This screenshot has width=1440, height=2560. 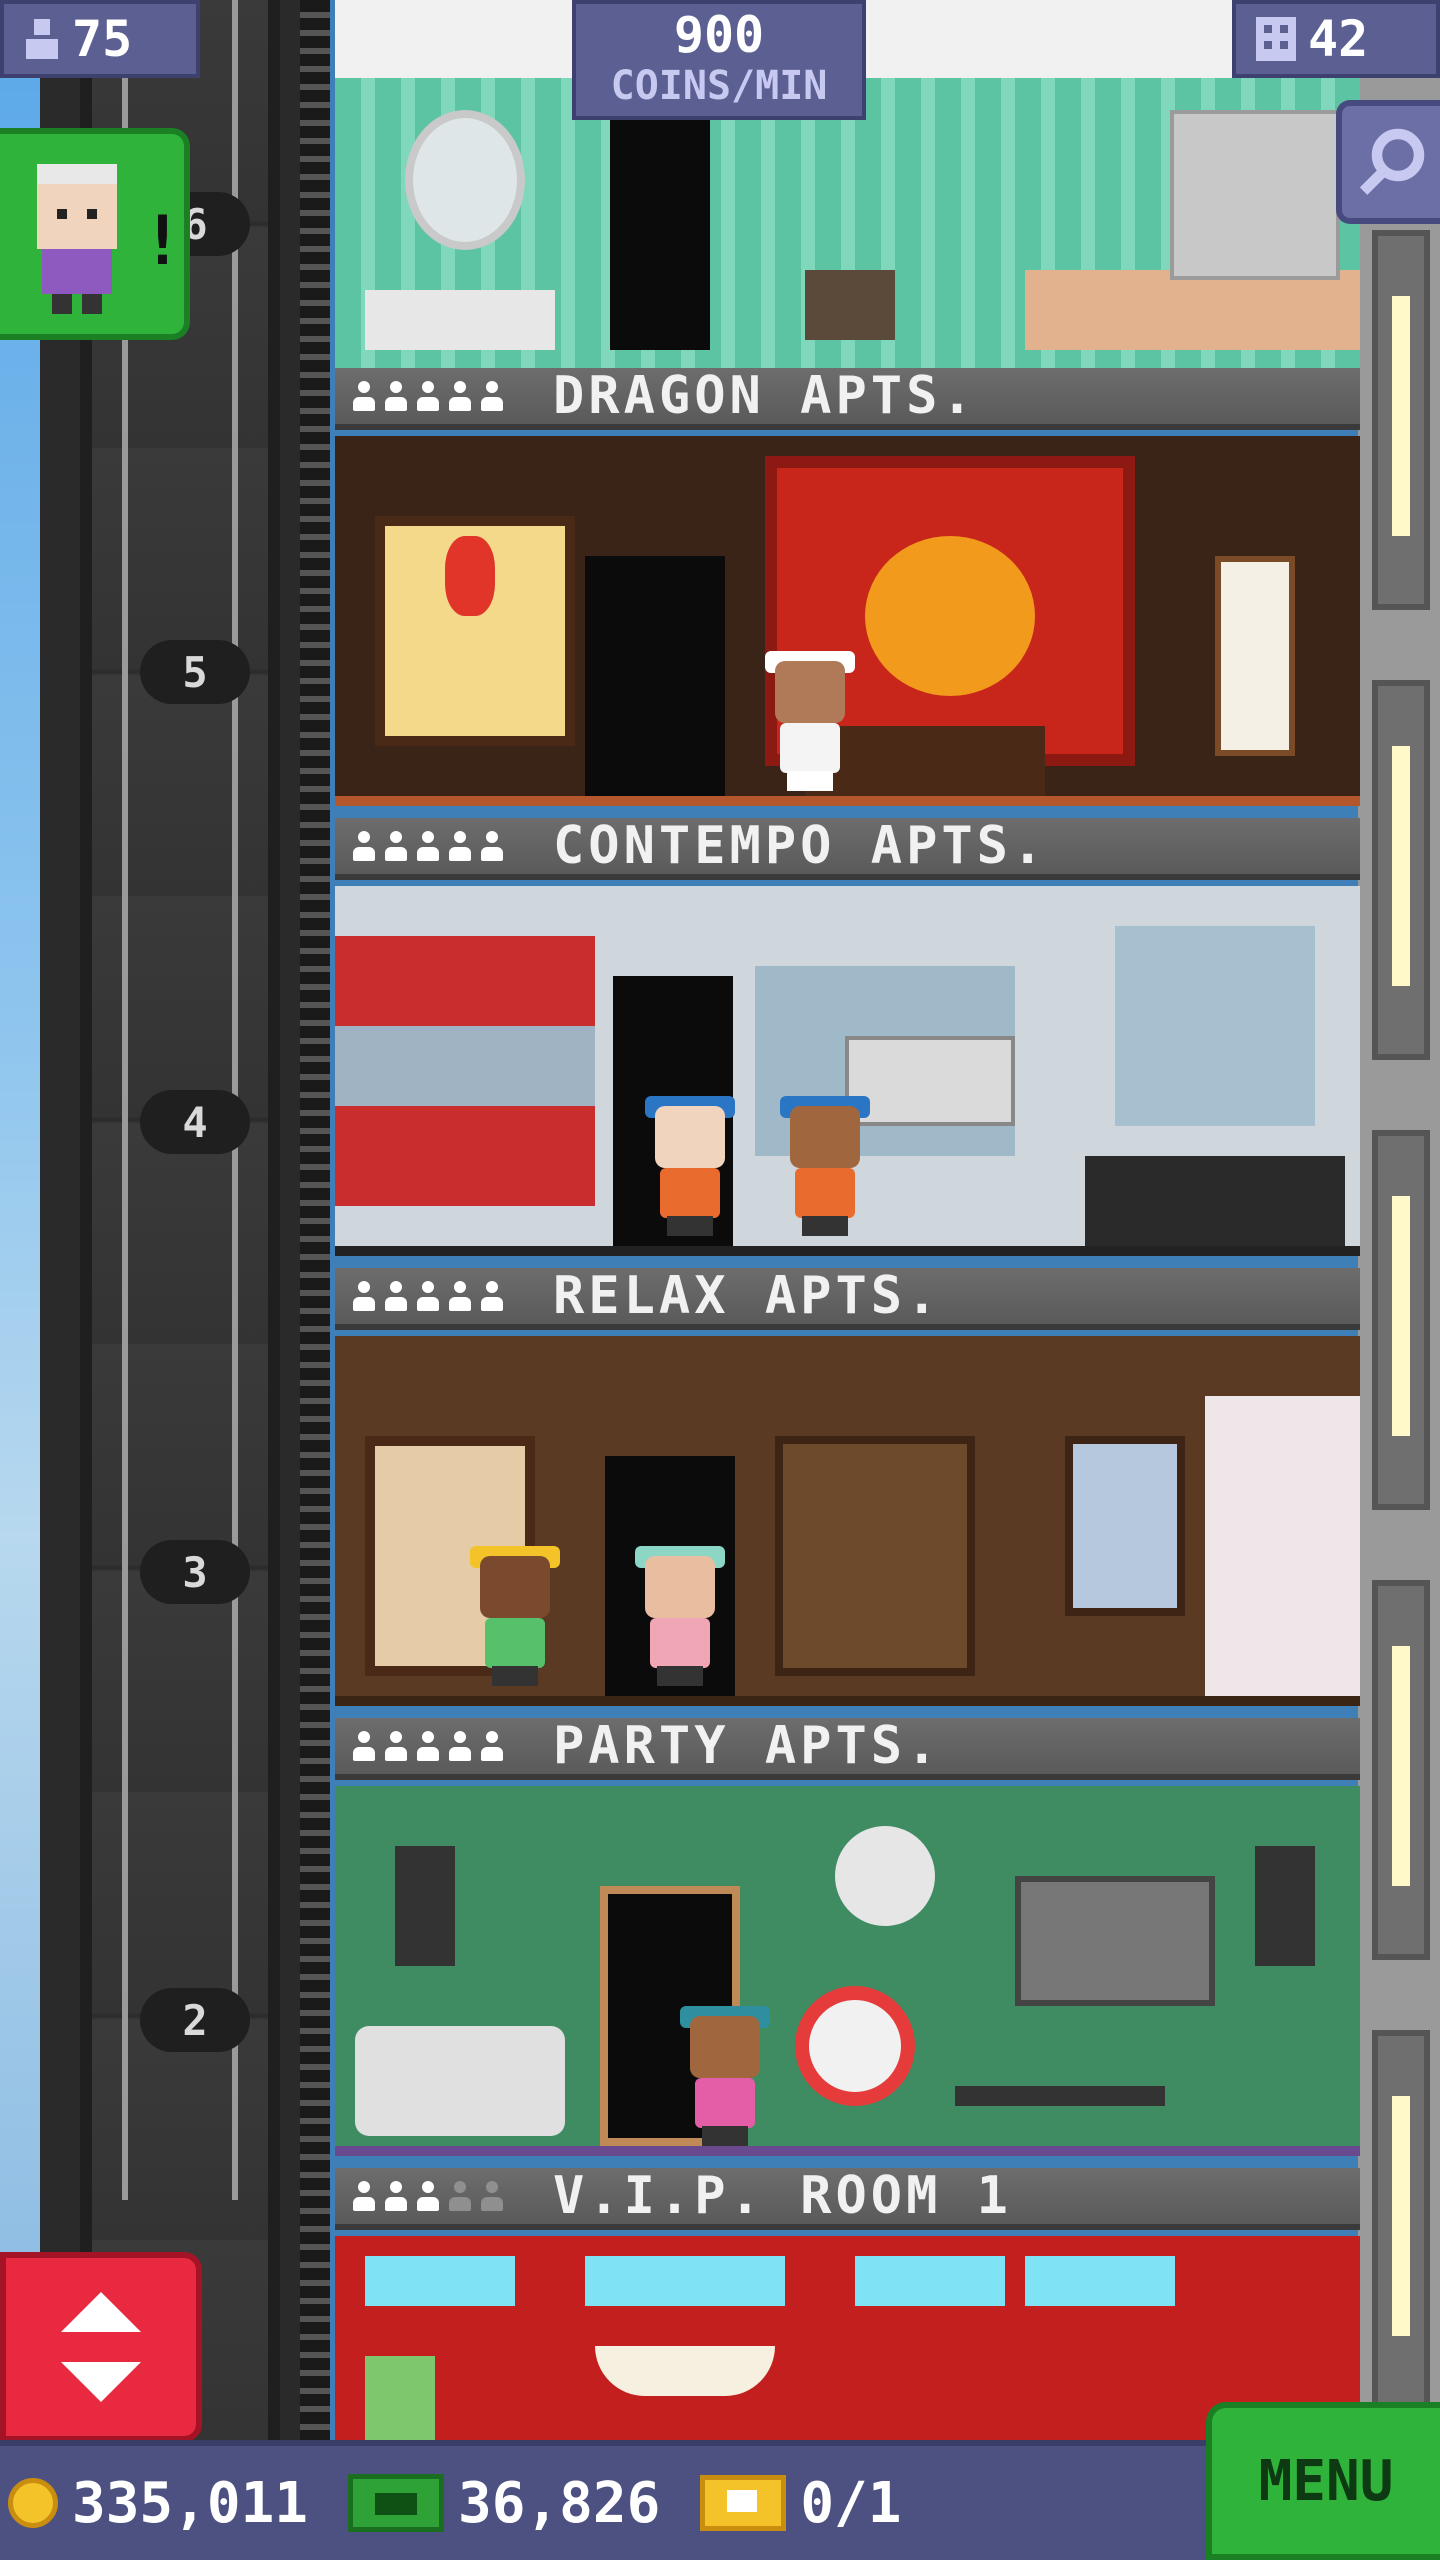 I want to click on egg-chair, so click(x=855, y=2046).